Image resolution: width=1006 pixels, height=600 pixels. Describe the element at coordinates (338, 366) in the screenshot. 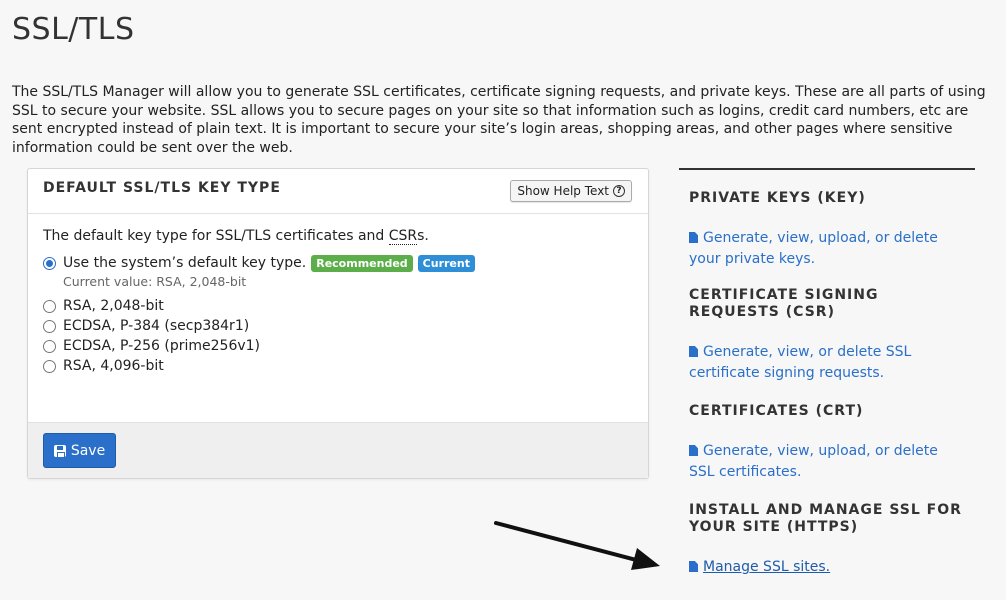

I see `key-type-option-rsa-4096: RSA, 4,096-bit` at that location.